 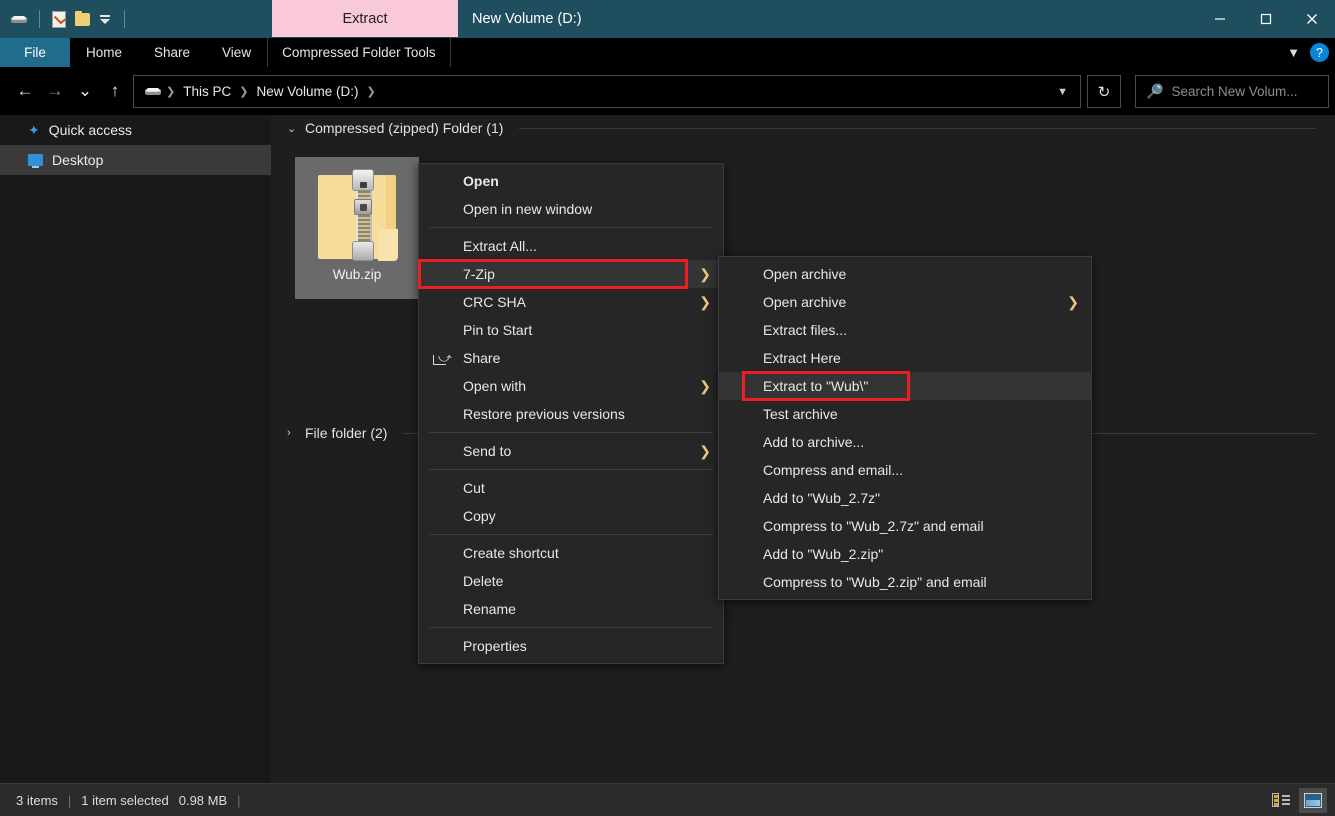 I want to click on menu-item-label: Test archive, so click(x=800, y=414).